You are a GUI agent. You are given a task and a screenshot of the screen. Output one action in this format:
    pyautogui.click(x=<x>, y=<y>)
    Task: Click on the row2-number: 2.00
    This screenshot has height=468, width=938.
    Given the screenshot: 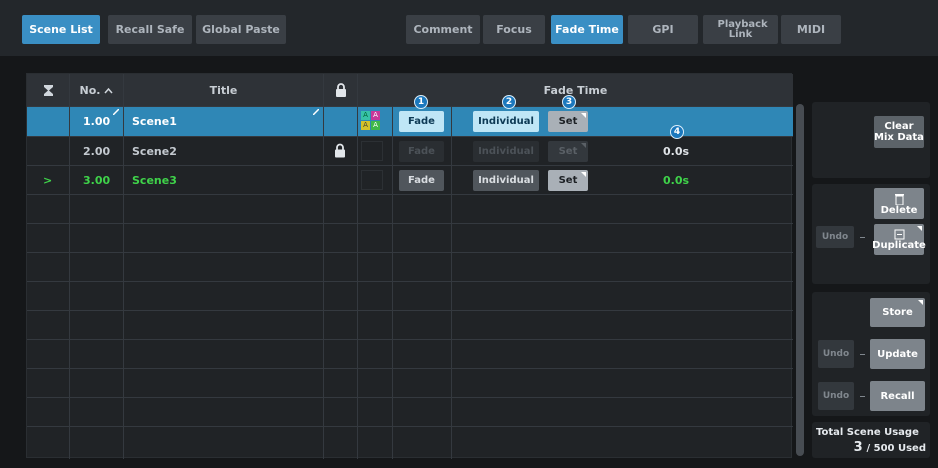 What is the action you would take?
    pyautogui.click(x=96, y=151)
    